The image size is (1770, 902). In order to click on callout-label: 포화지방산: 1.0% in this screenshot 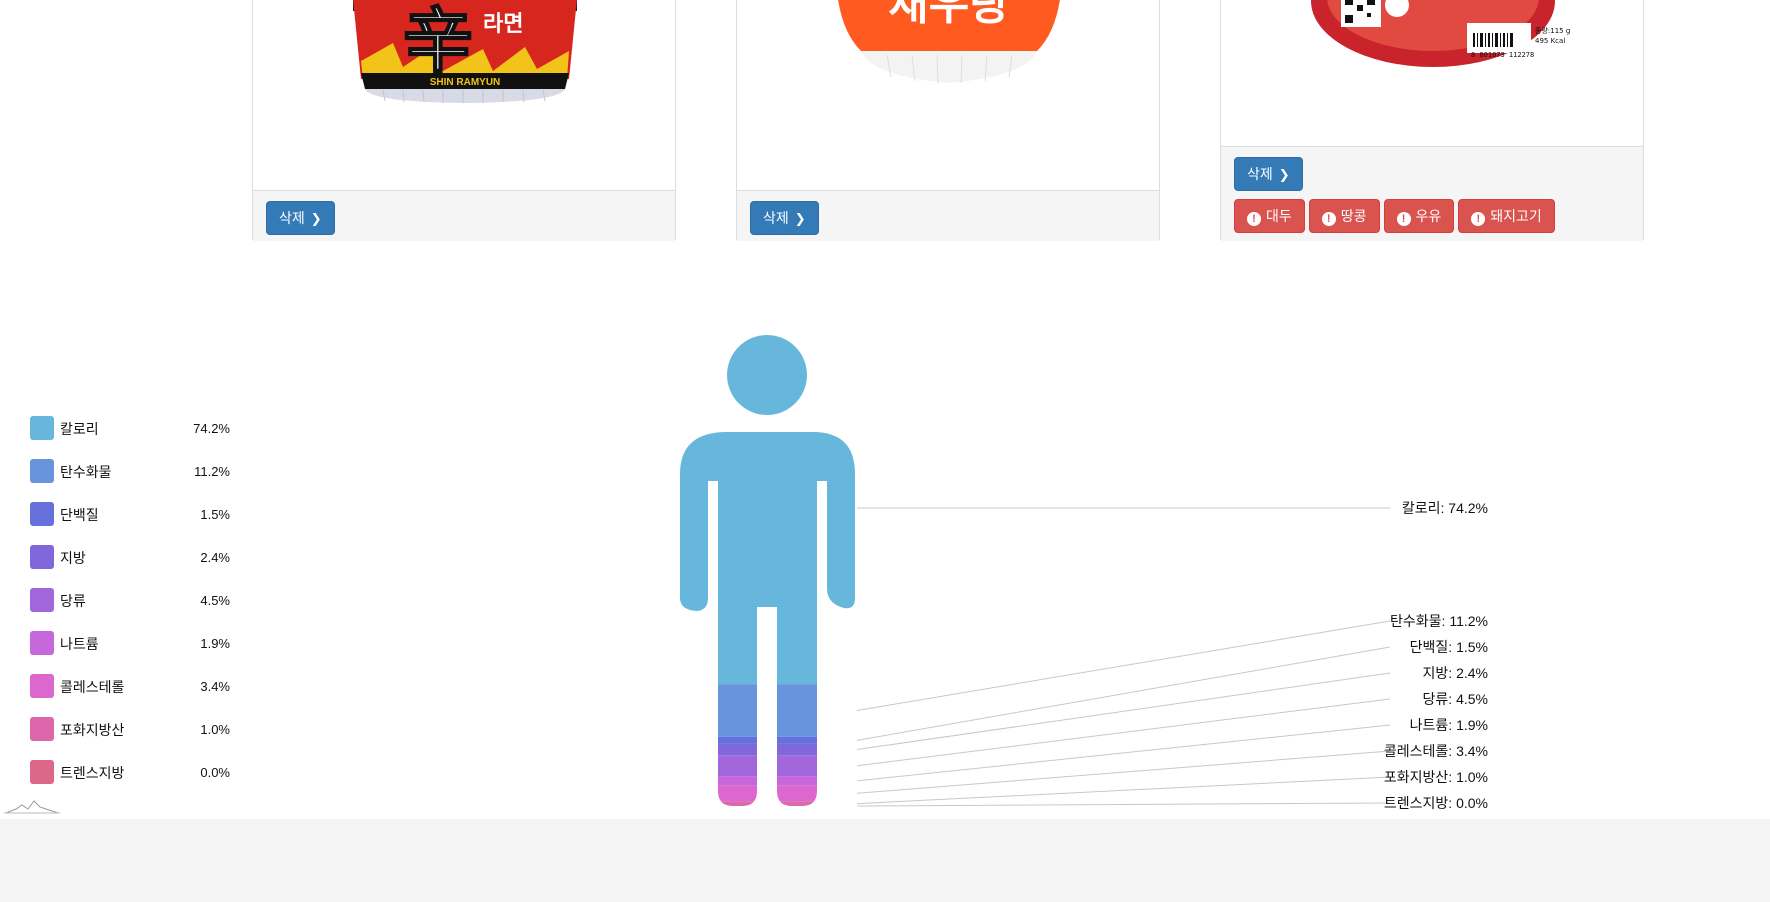, I will do `click(1436, 777)`.